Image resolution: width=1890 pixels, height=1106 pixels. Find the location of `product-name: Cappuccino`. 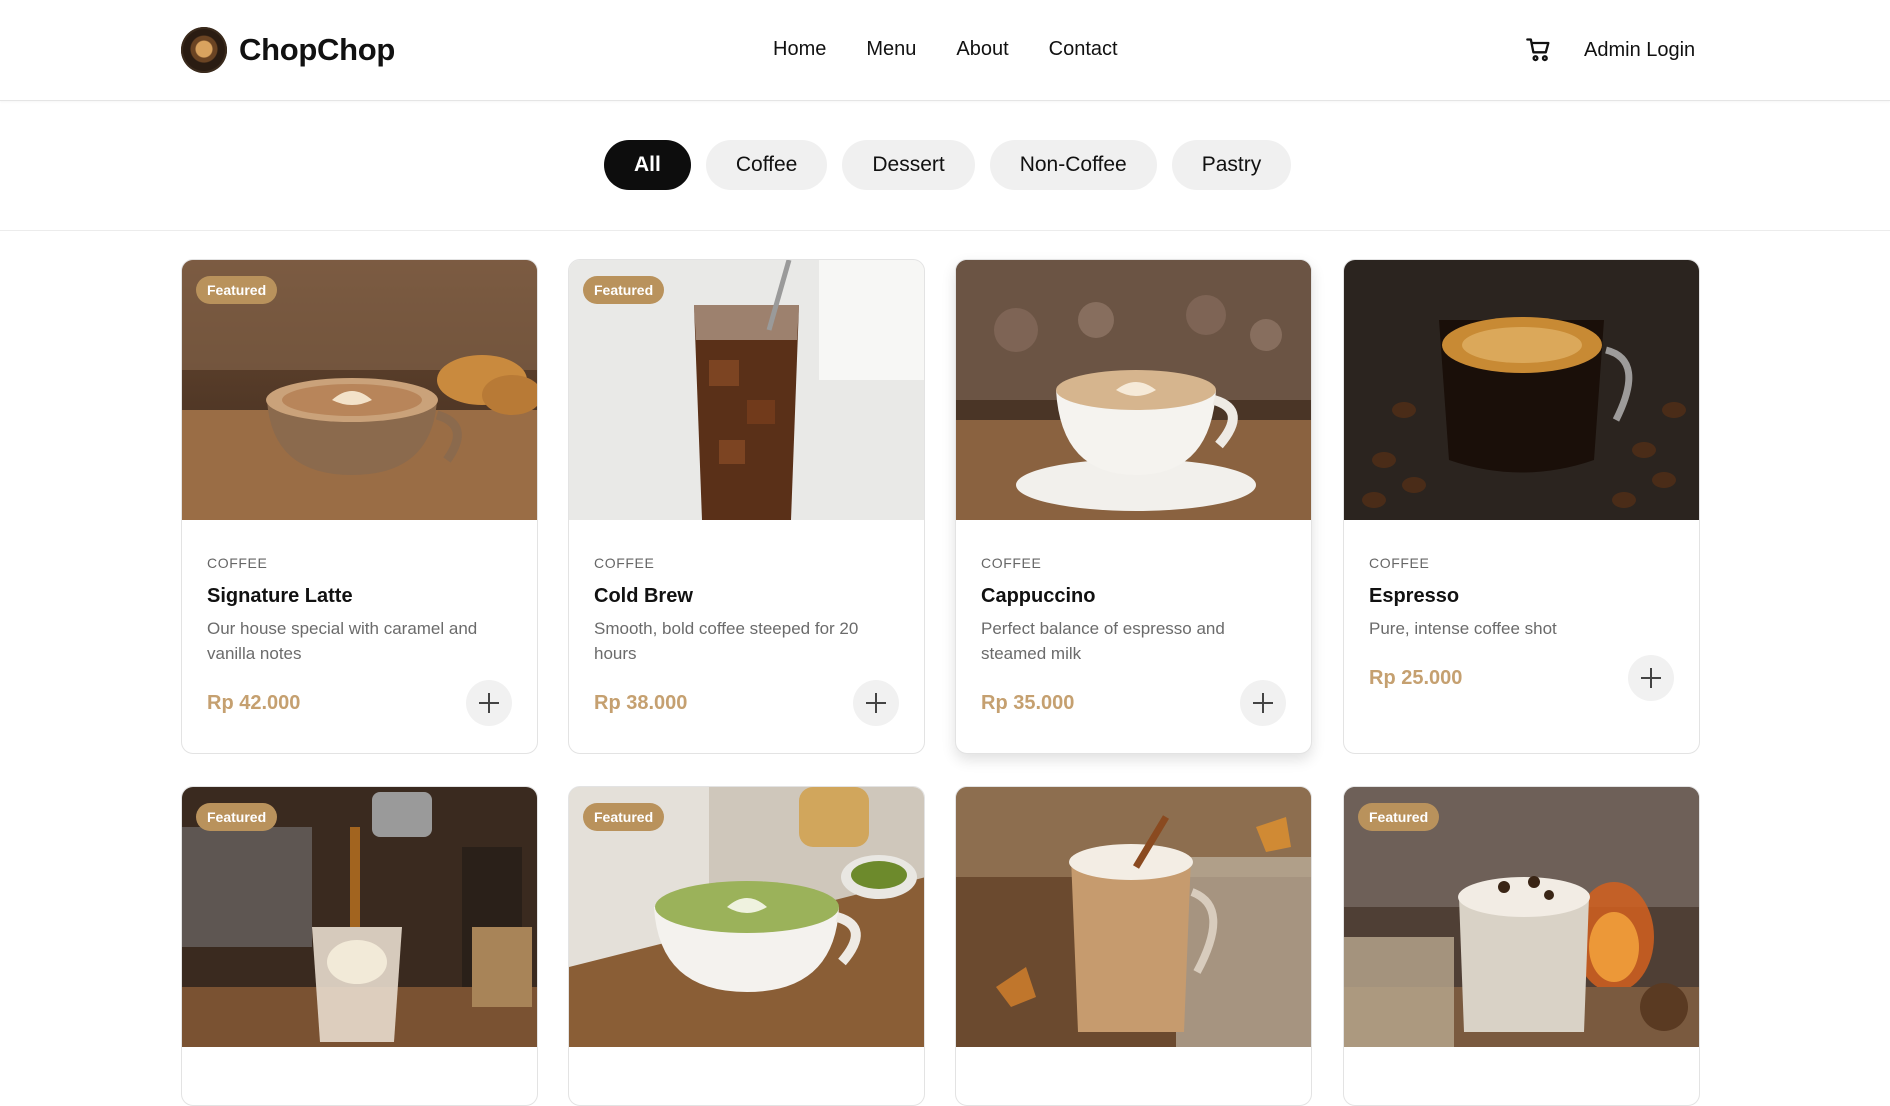

product-name: Cappuccino is located at coordinates (1038, 596).